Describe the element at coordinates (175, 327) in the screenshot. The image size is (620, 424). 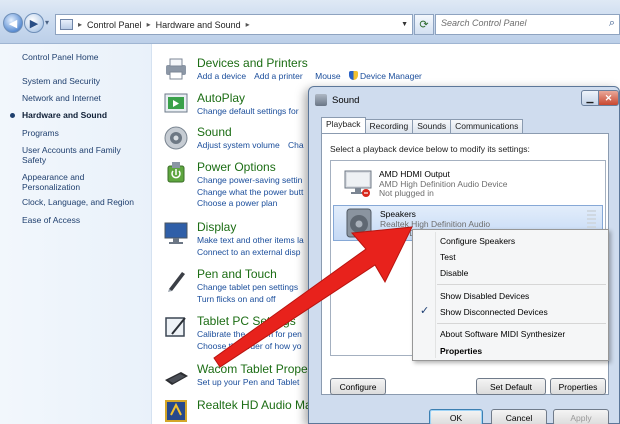
I see `tablet-pc-icon` at that location.